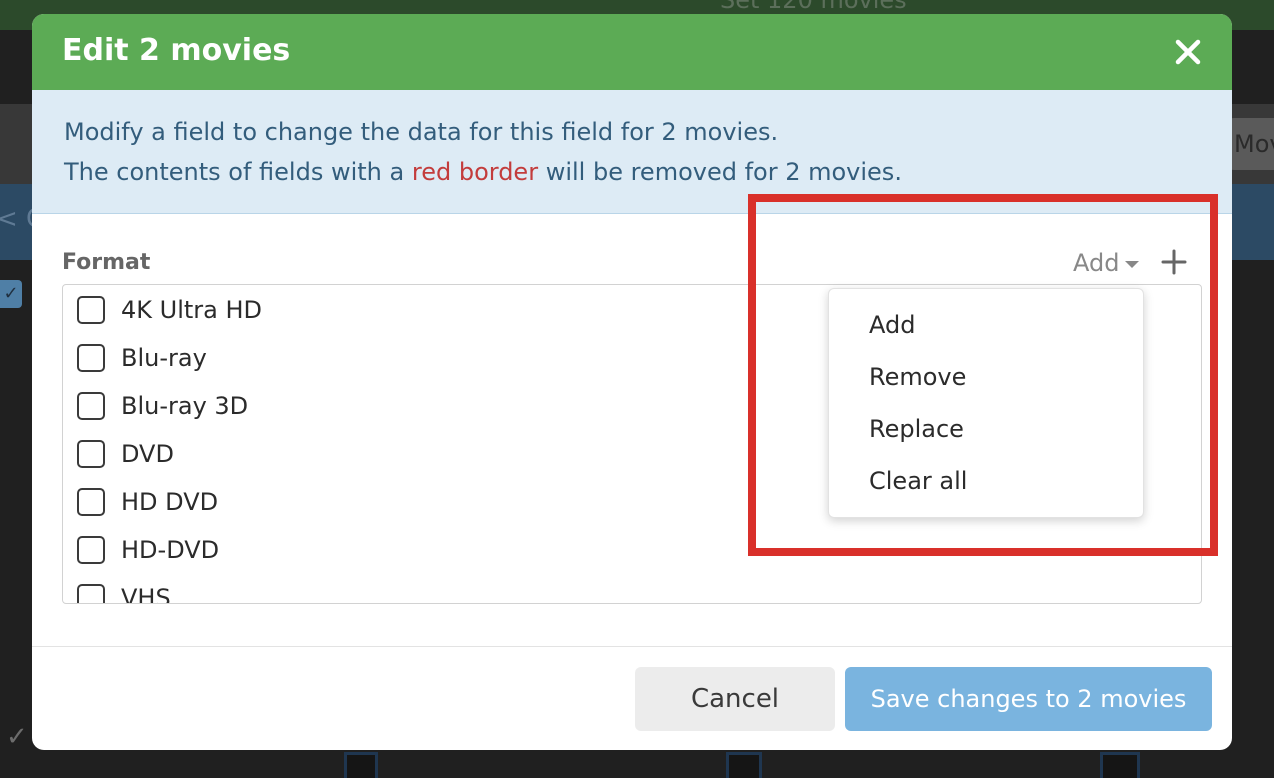 This screenshot has height=778, width=1274. What do you see at coordinates (170, 550) in the screenshot?
I see `option-label: HD-DVD` at bounding box center [170, 550].